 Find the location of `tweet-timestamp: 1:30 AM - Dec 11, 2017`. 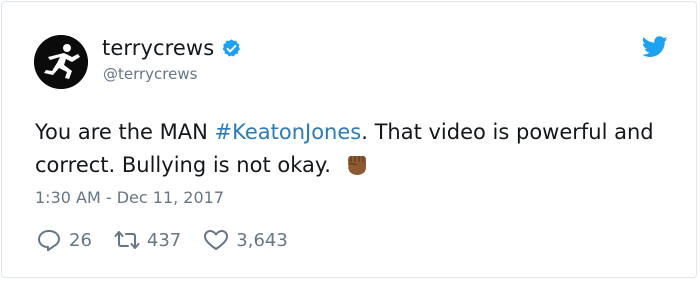

tweet-timestamp: 1:30 AM - Dec 11, 2017 is located at coordinates (129, 197).